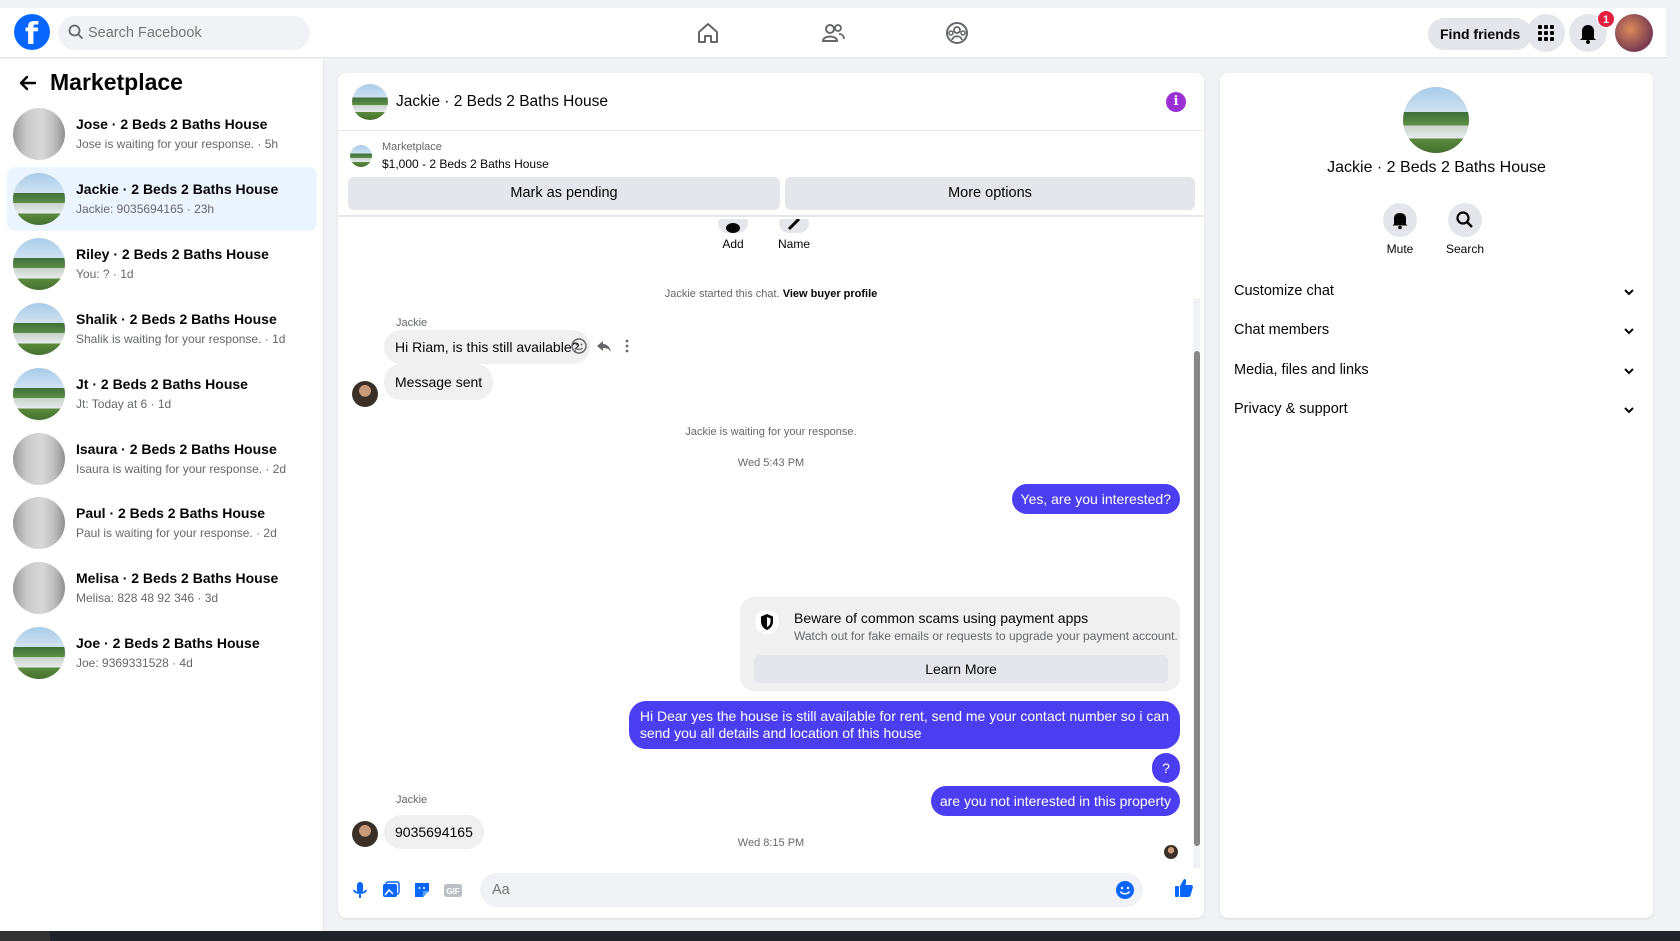  Describe the element at coordinates (1184, 888) in the screenshot. I see `thumbs-up-icon` at that location.